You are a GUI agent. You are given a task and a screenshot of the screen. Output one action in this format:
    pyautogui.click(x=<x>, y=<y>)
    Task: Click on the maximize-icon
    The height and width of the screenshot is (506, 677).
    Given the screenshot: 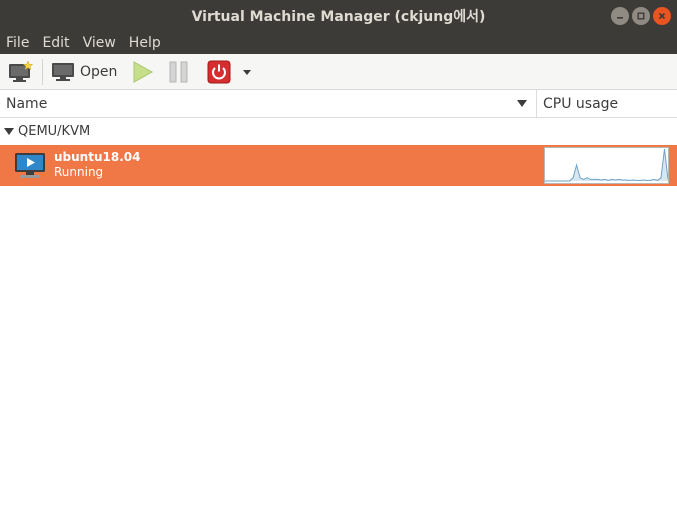 What is the action you would take?
    pyautogui.click(x=641, y=16)
    